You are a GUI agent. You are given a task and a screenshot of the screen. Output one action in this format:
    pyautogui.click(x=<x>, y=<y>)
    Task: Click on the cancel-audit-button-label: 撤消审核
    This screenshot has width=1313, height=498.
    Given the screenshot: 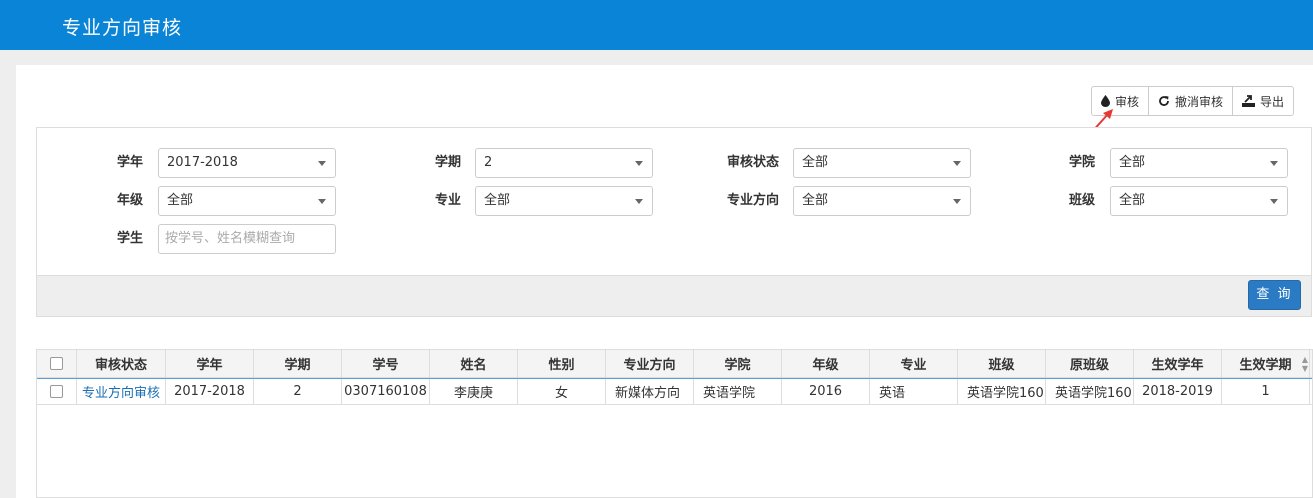 What is the action you would take?
    pyautogui.click(x=1199, y=101)
    